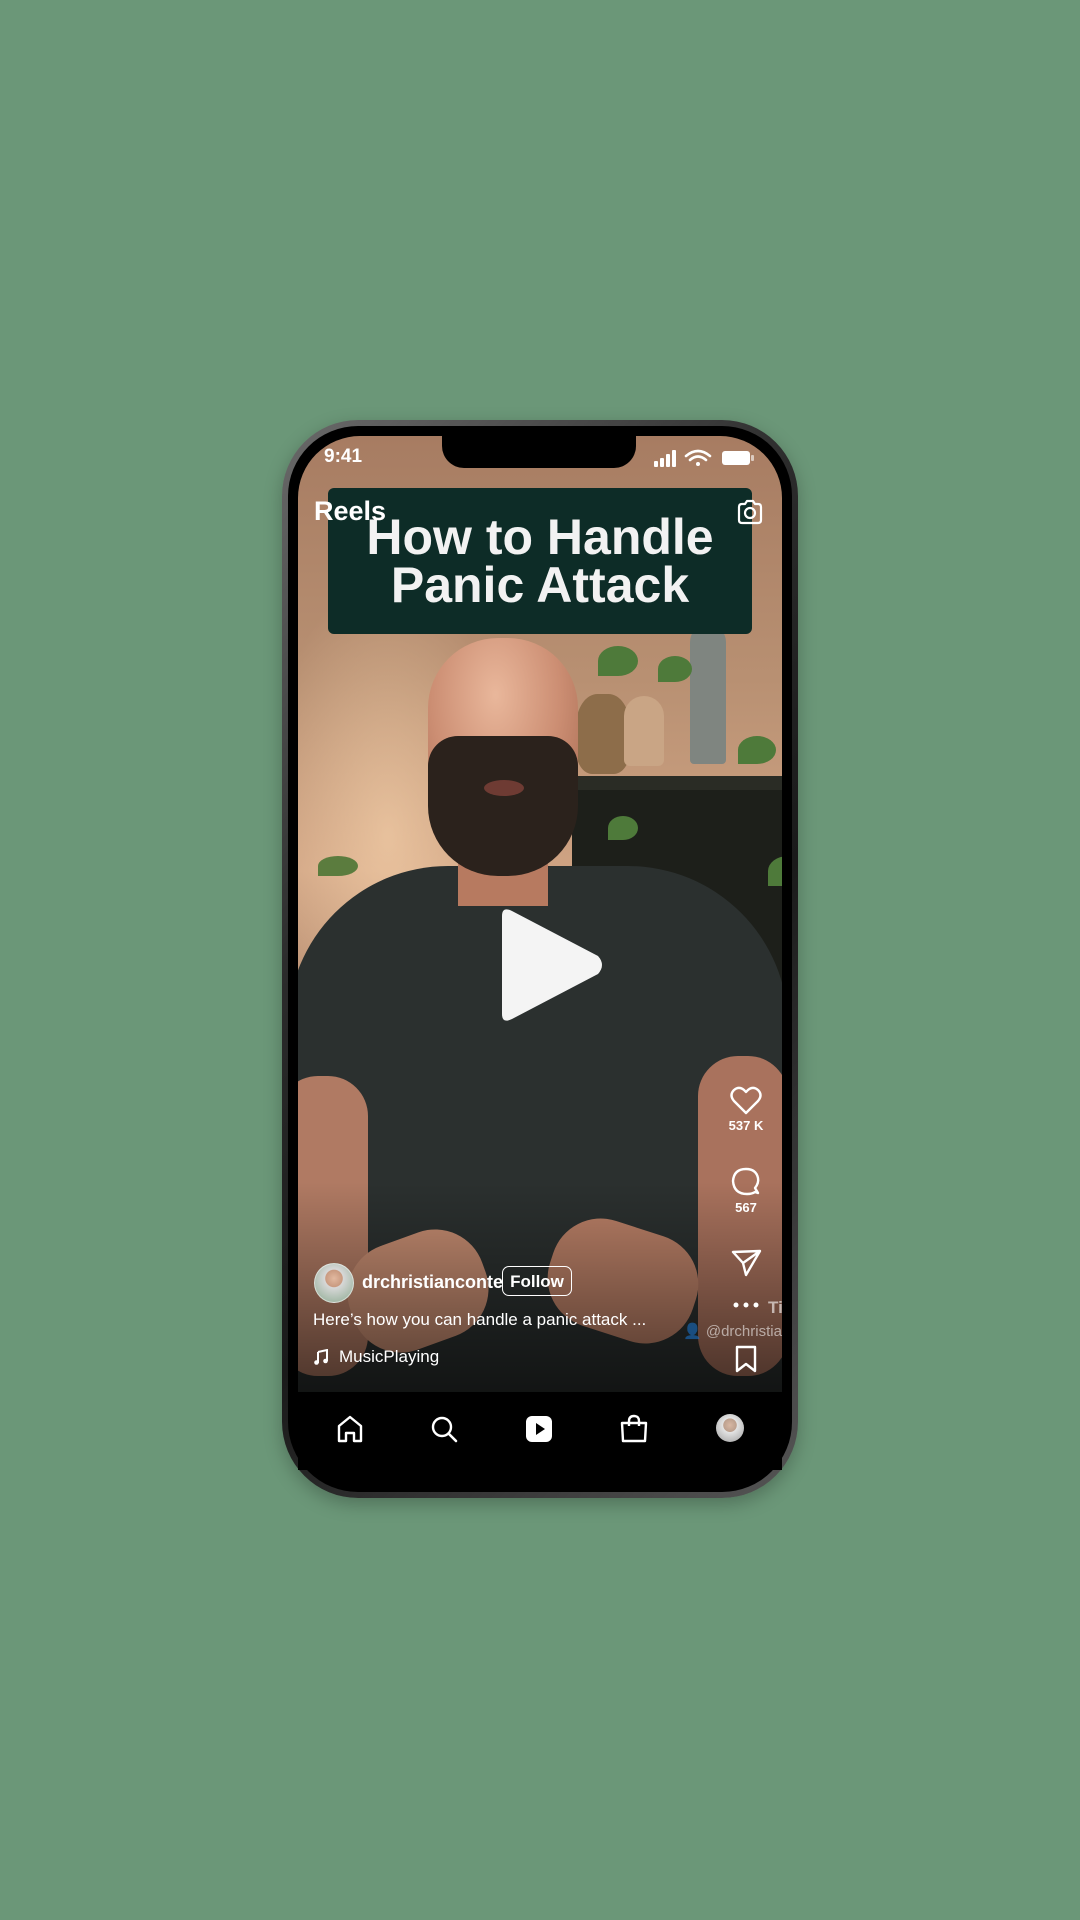 The height and width of the screenshot is (1920, 1080). Describe the element at coordinates (738, 458) in the screenshot. I see `battery-icon` at that location.